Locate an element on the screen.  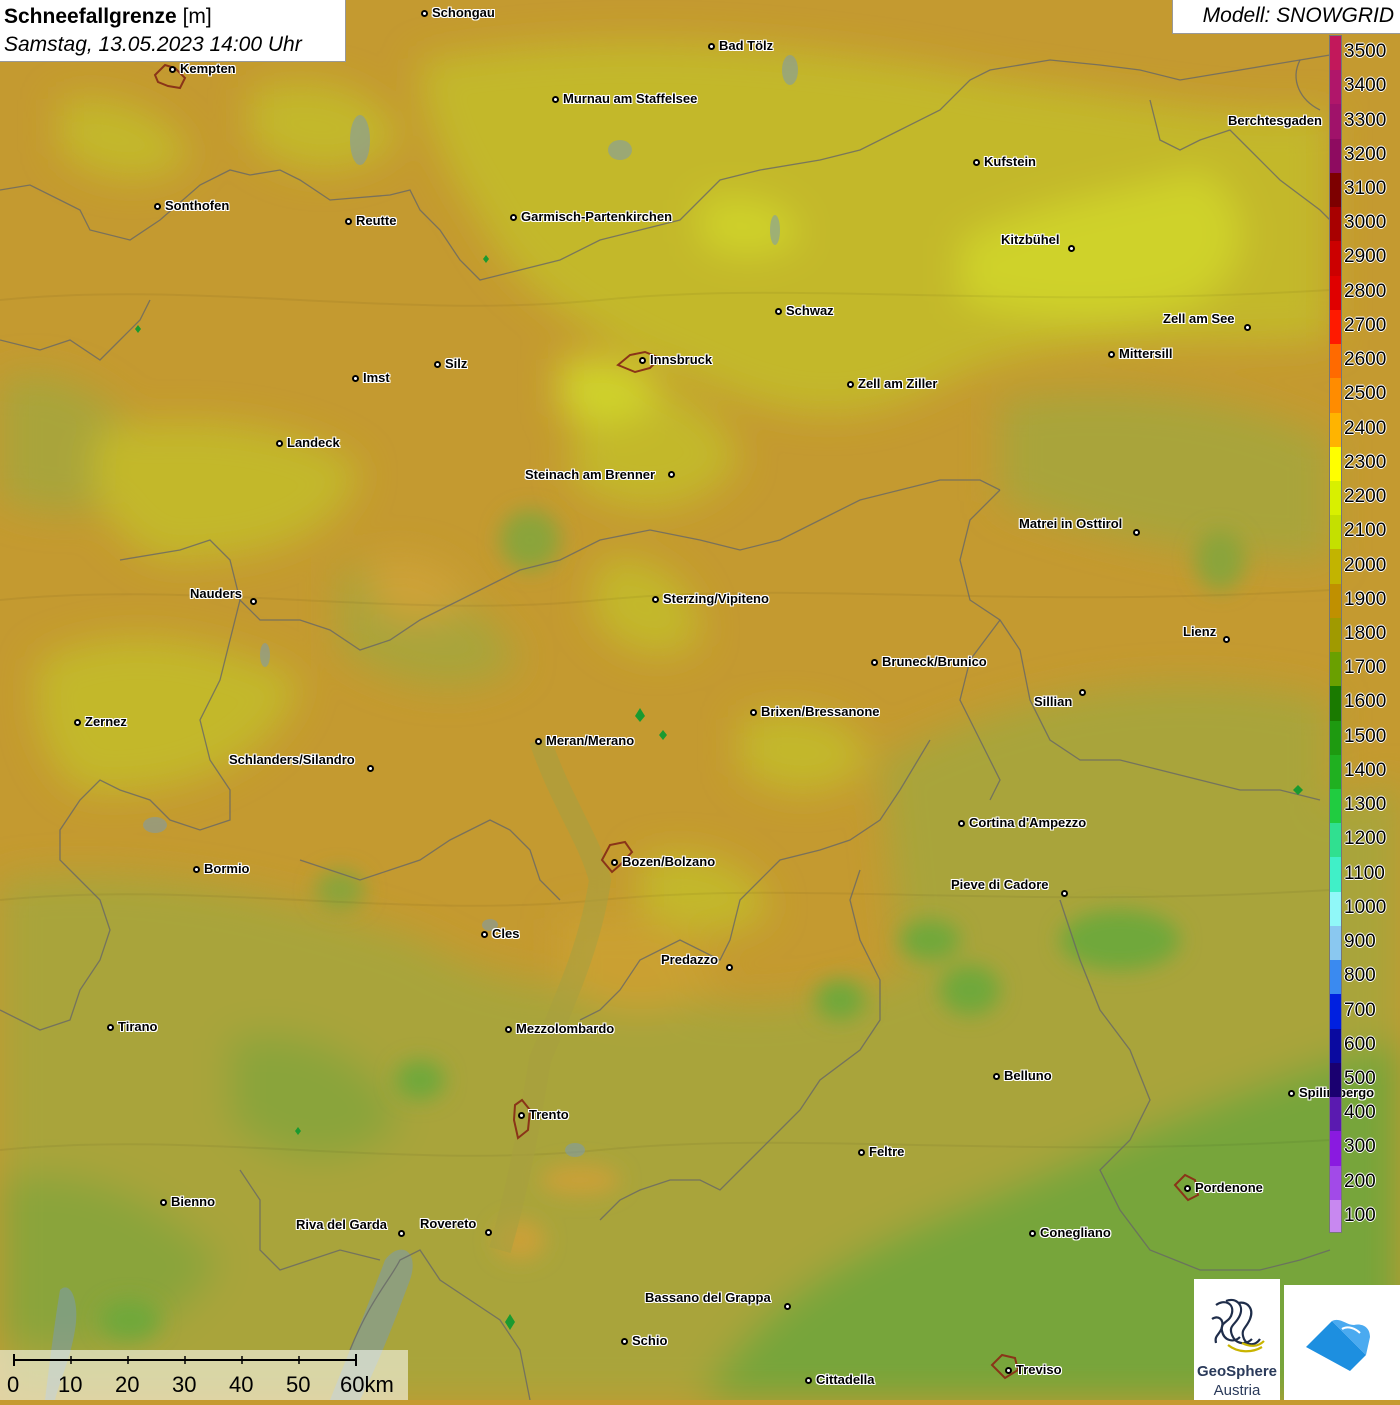
legend-label: 400 is located at coordinates (1360, 1113).